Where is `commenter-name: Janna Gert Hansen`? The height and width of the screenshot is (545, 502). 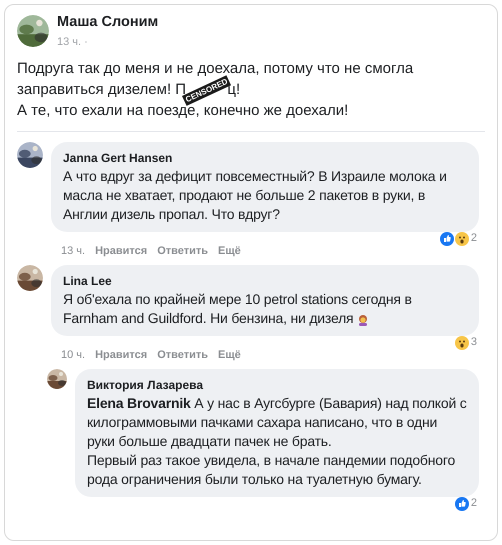 commenter-name: Janna Gert Hansen is located at coordinates (265, 158).